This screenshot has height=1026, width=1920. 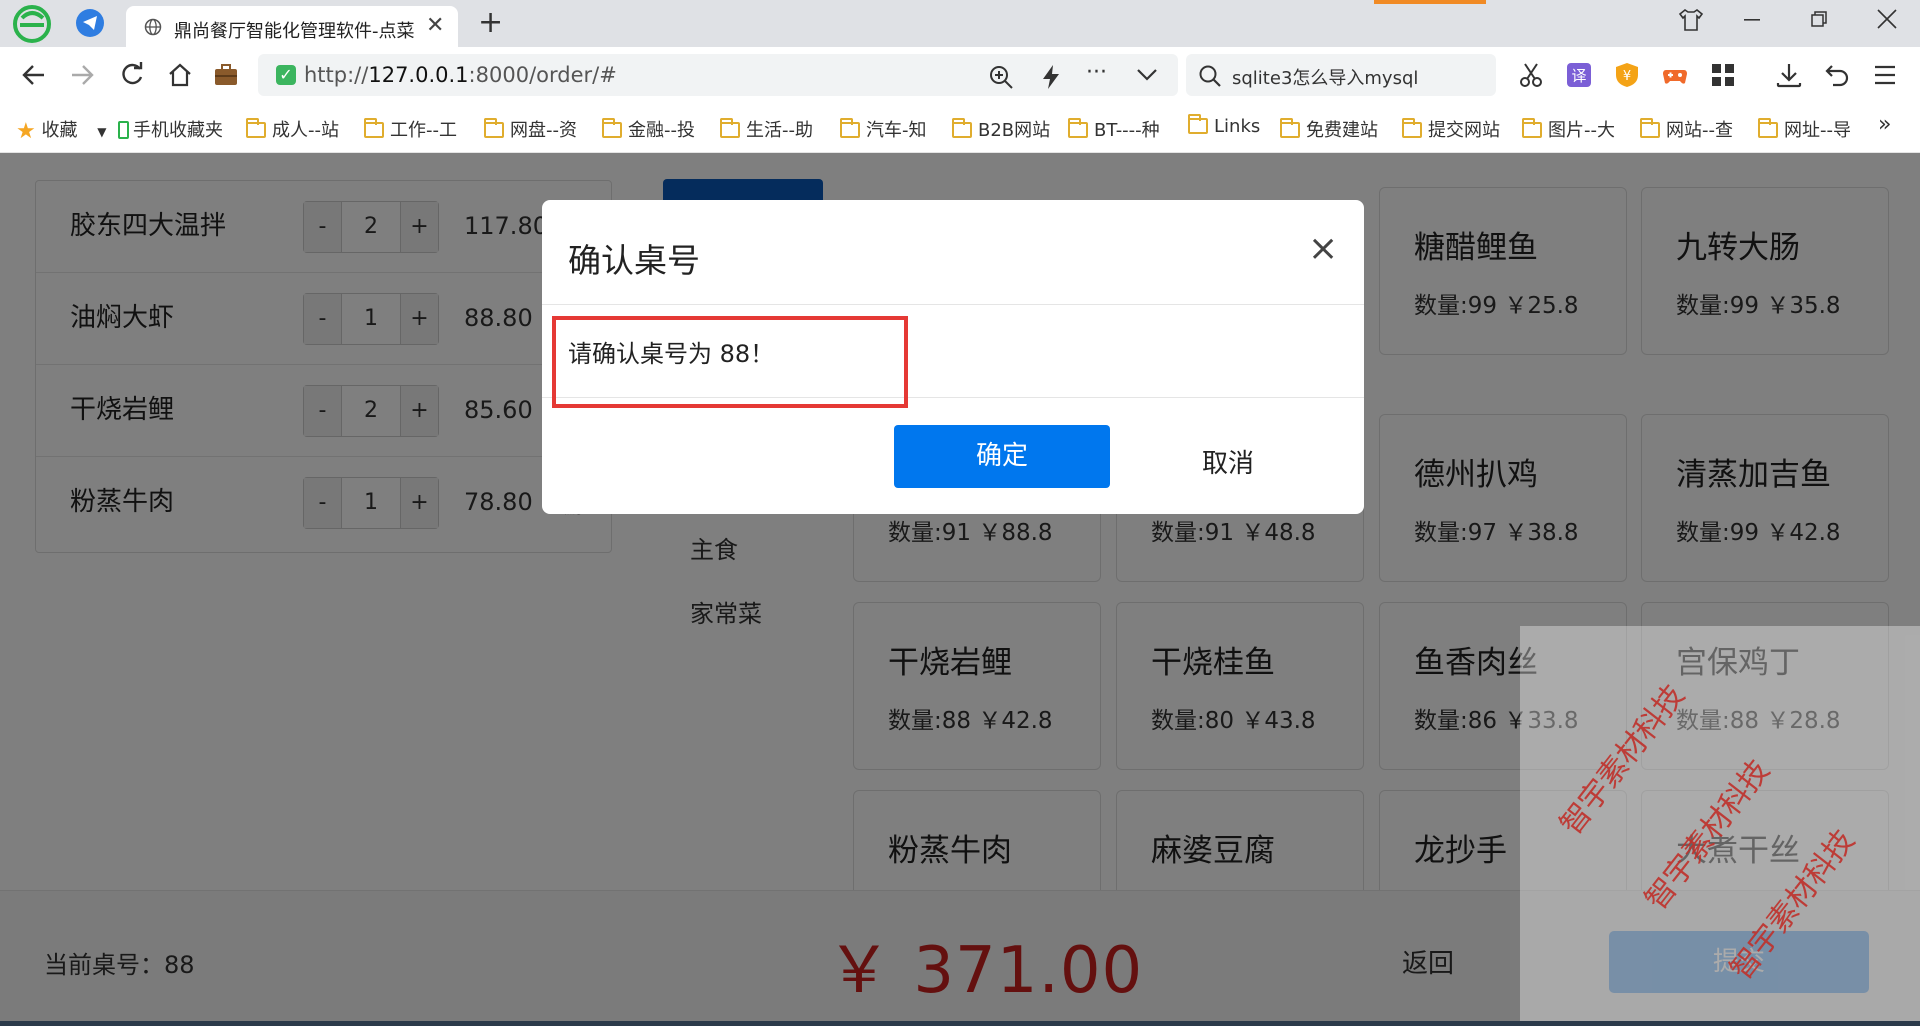 What do you see at coordinates (226, 75) in the screenshot?
I see `briefcase-icon` at bounding box center [226, 75].